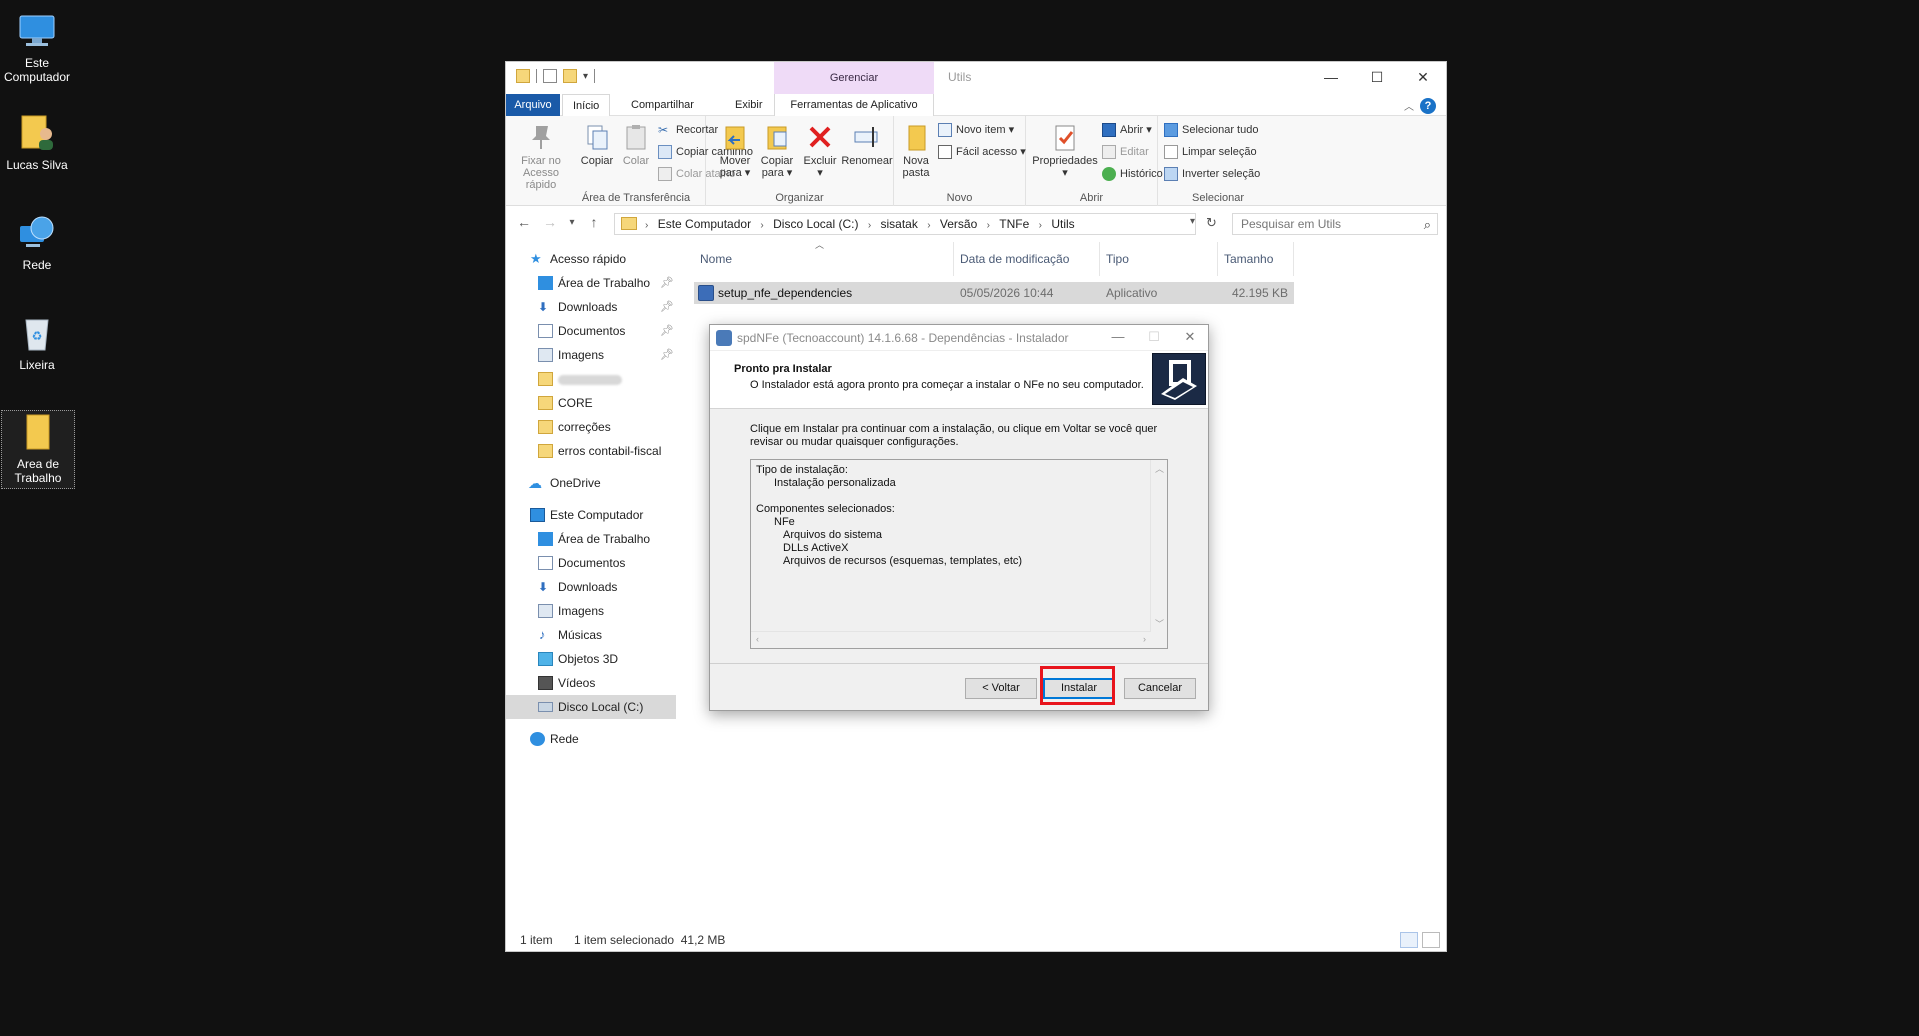 This screenshot has height=1036, width=1919. Describe the element at coordinates (1079, 688) in the screenshot. I see `install-button: Instalar` at that location.